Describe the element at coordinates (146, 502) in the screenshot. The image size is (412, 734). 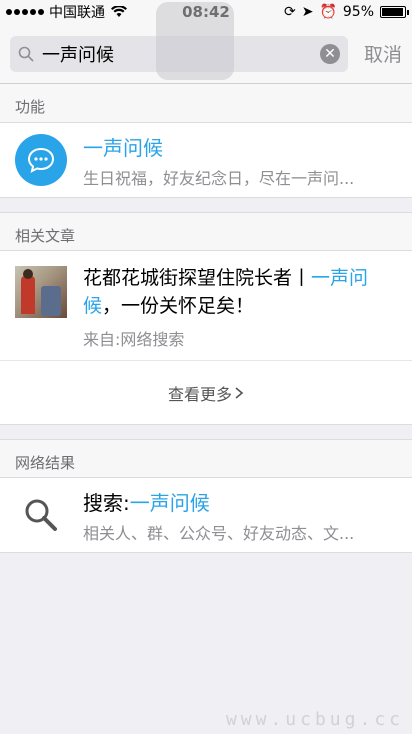
I see `web-search-title: 搜索:一声问候` at that location.